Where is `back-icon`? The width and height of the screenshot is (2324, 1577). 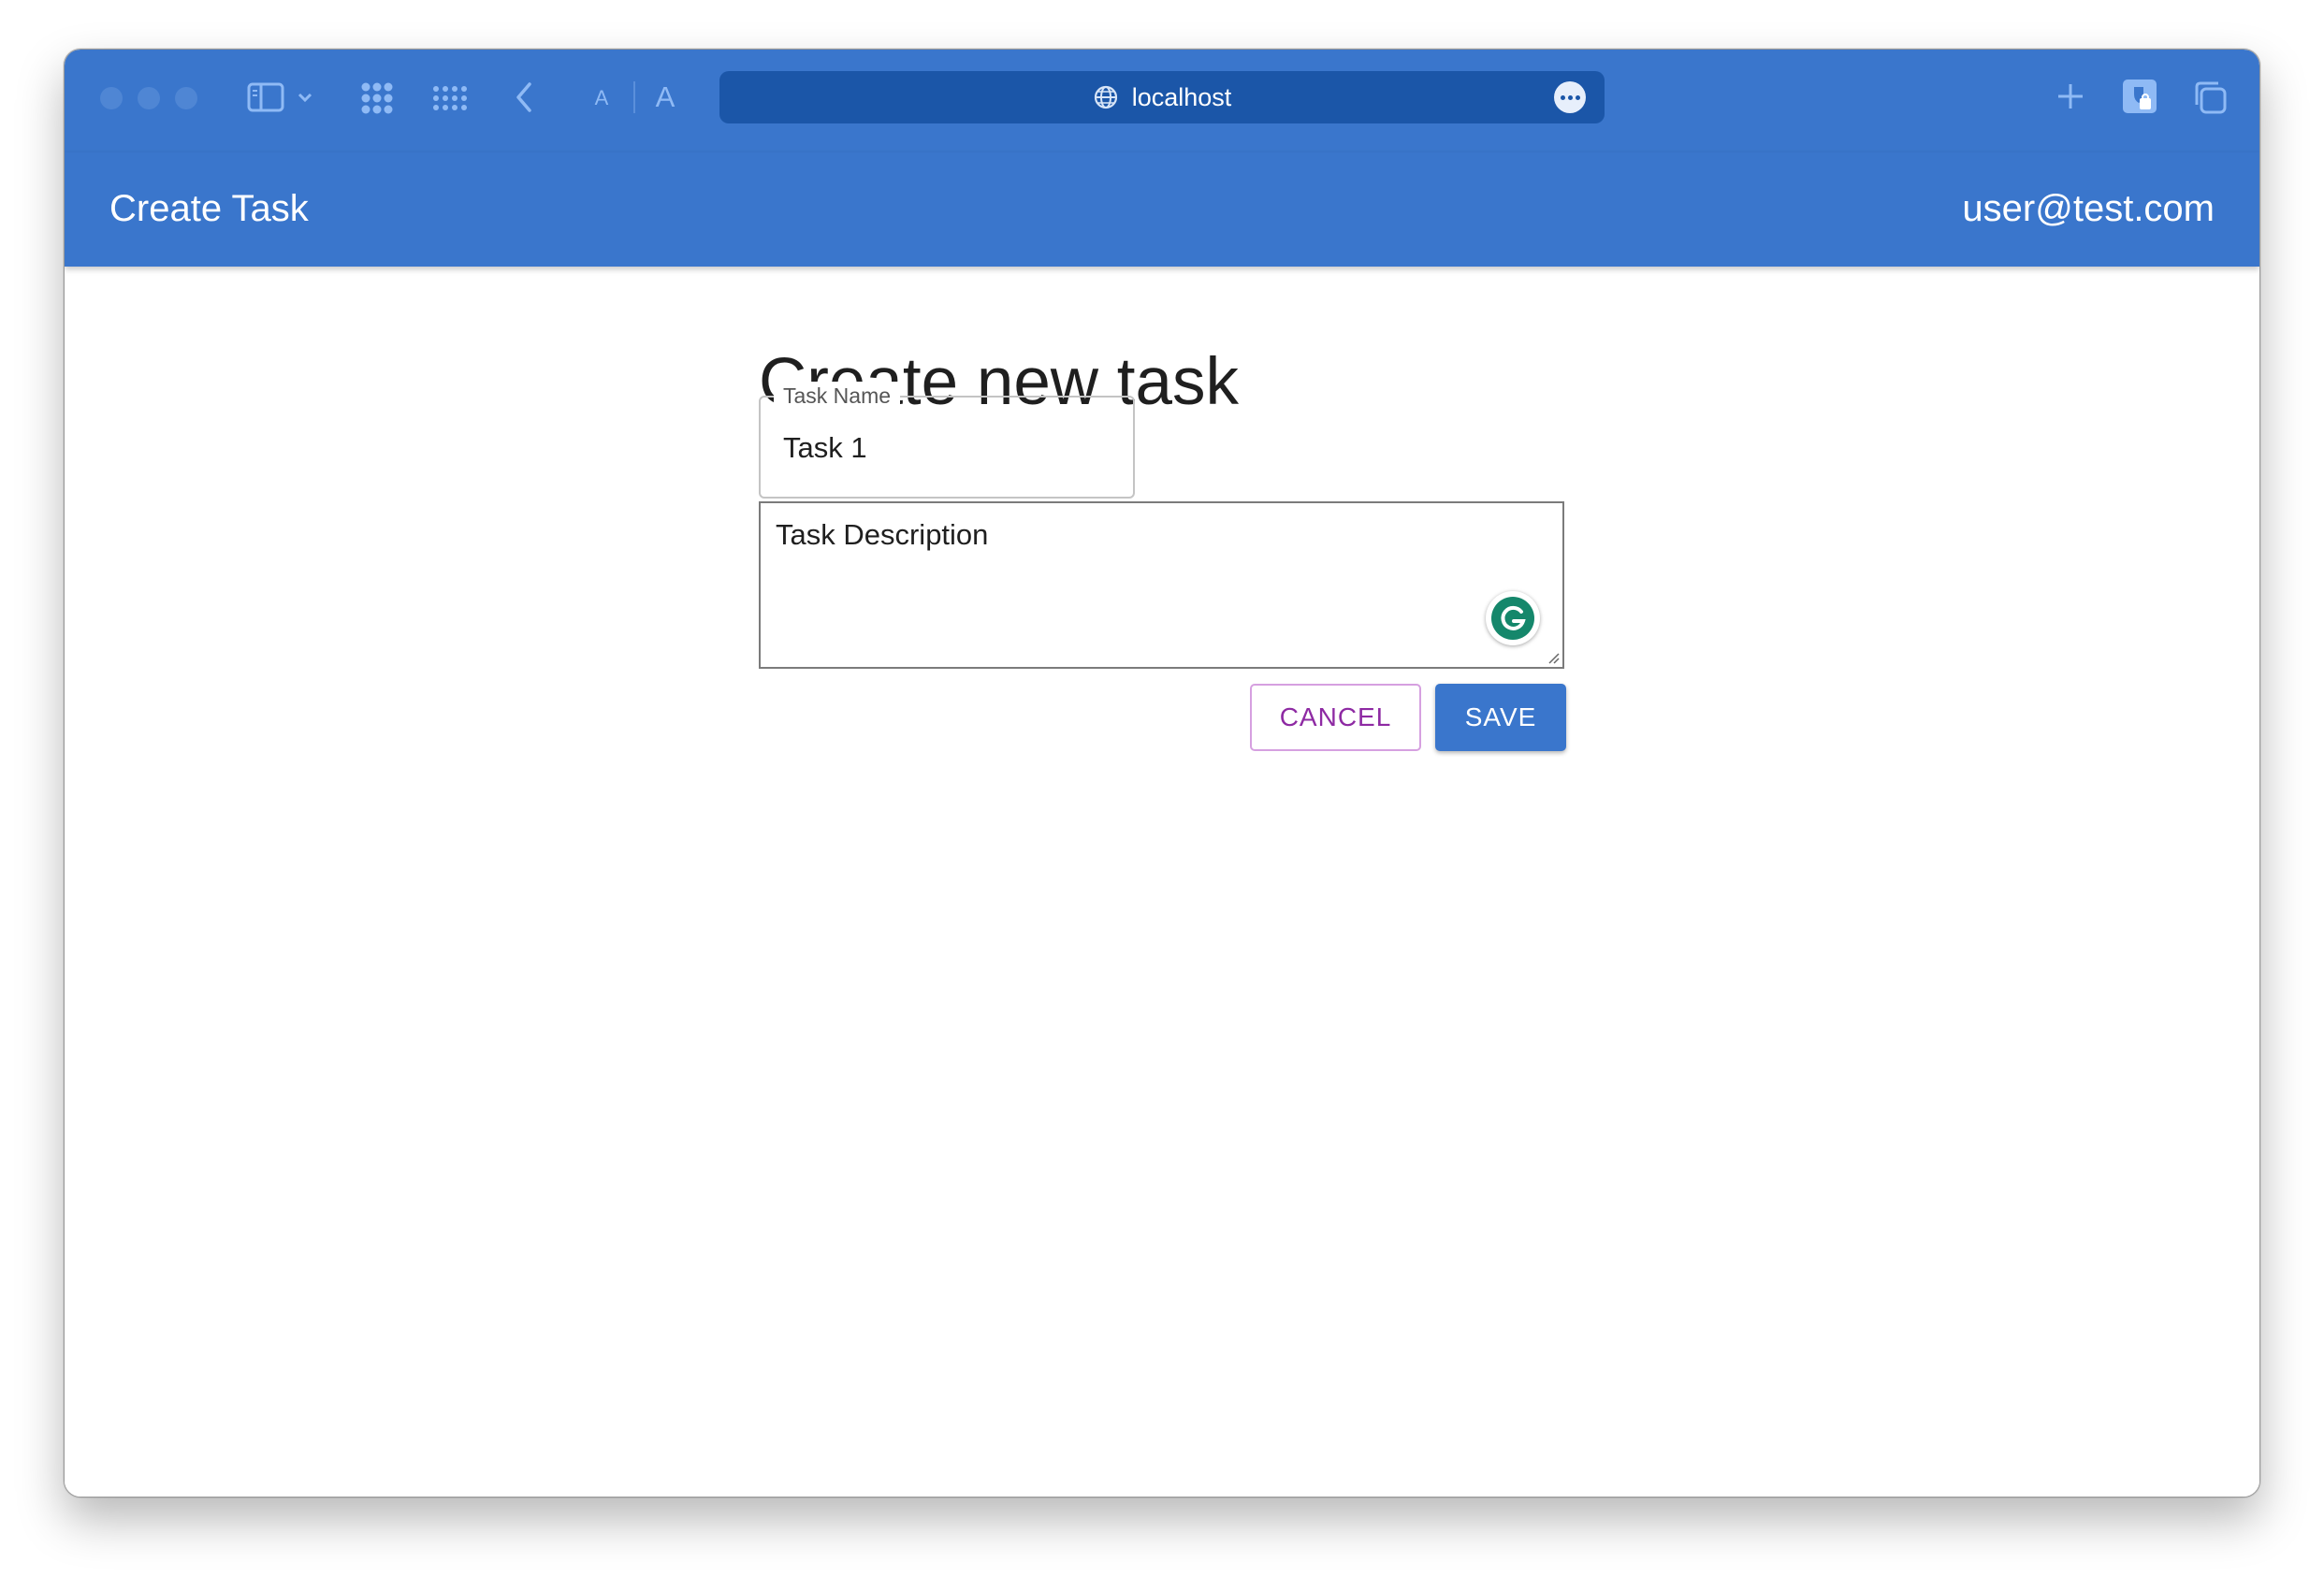
back-icon is located at coordinates (524, 98).